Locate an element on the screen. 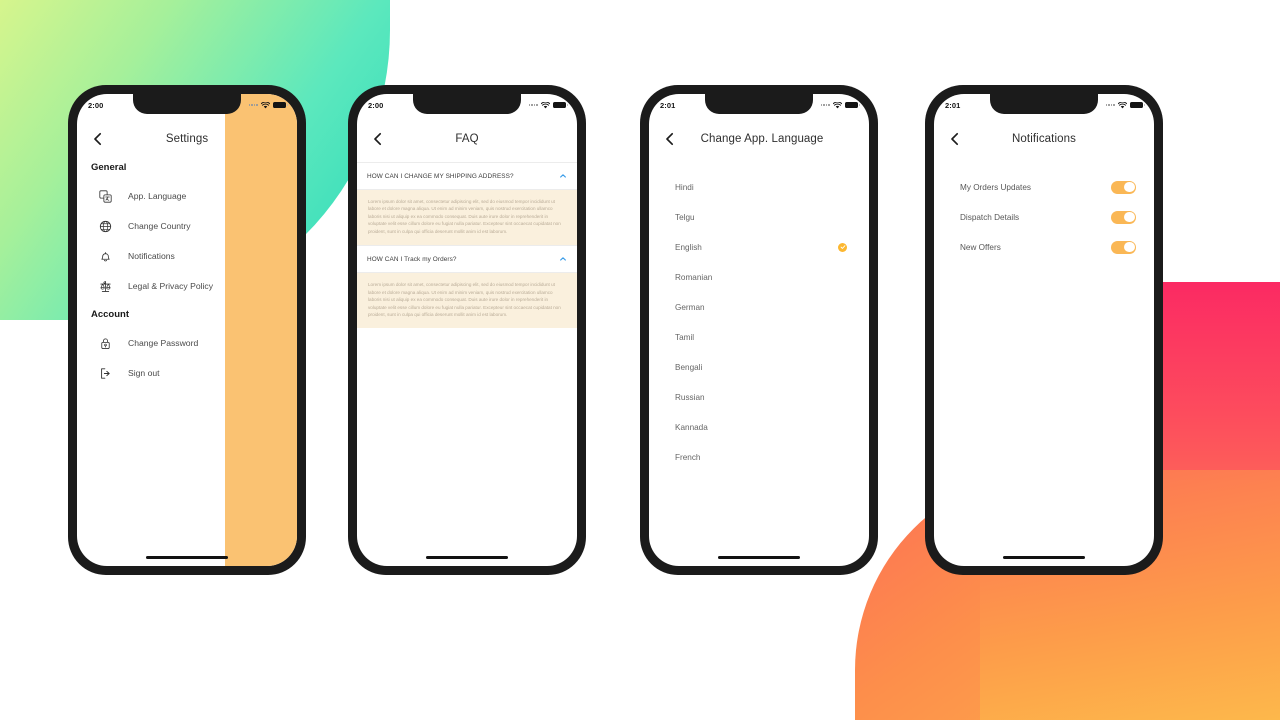 The image size is (1280, 720). faq-question-header: HOW CAN I Track my Orders? is located at coordinates (467, 259).